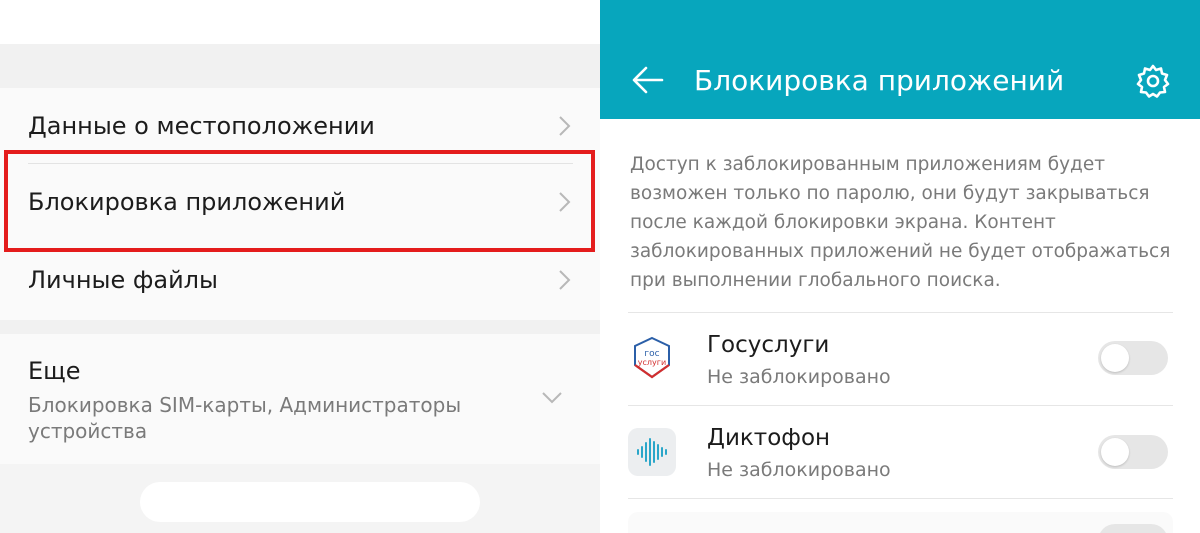  I want to click on chevron-down-icon, so click(552, 397).